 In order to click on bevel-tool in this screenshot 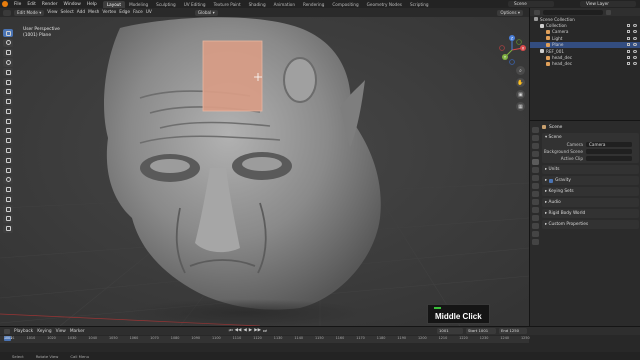, I will do `click(8, 140)`.